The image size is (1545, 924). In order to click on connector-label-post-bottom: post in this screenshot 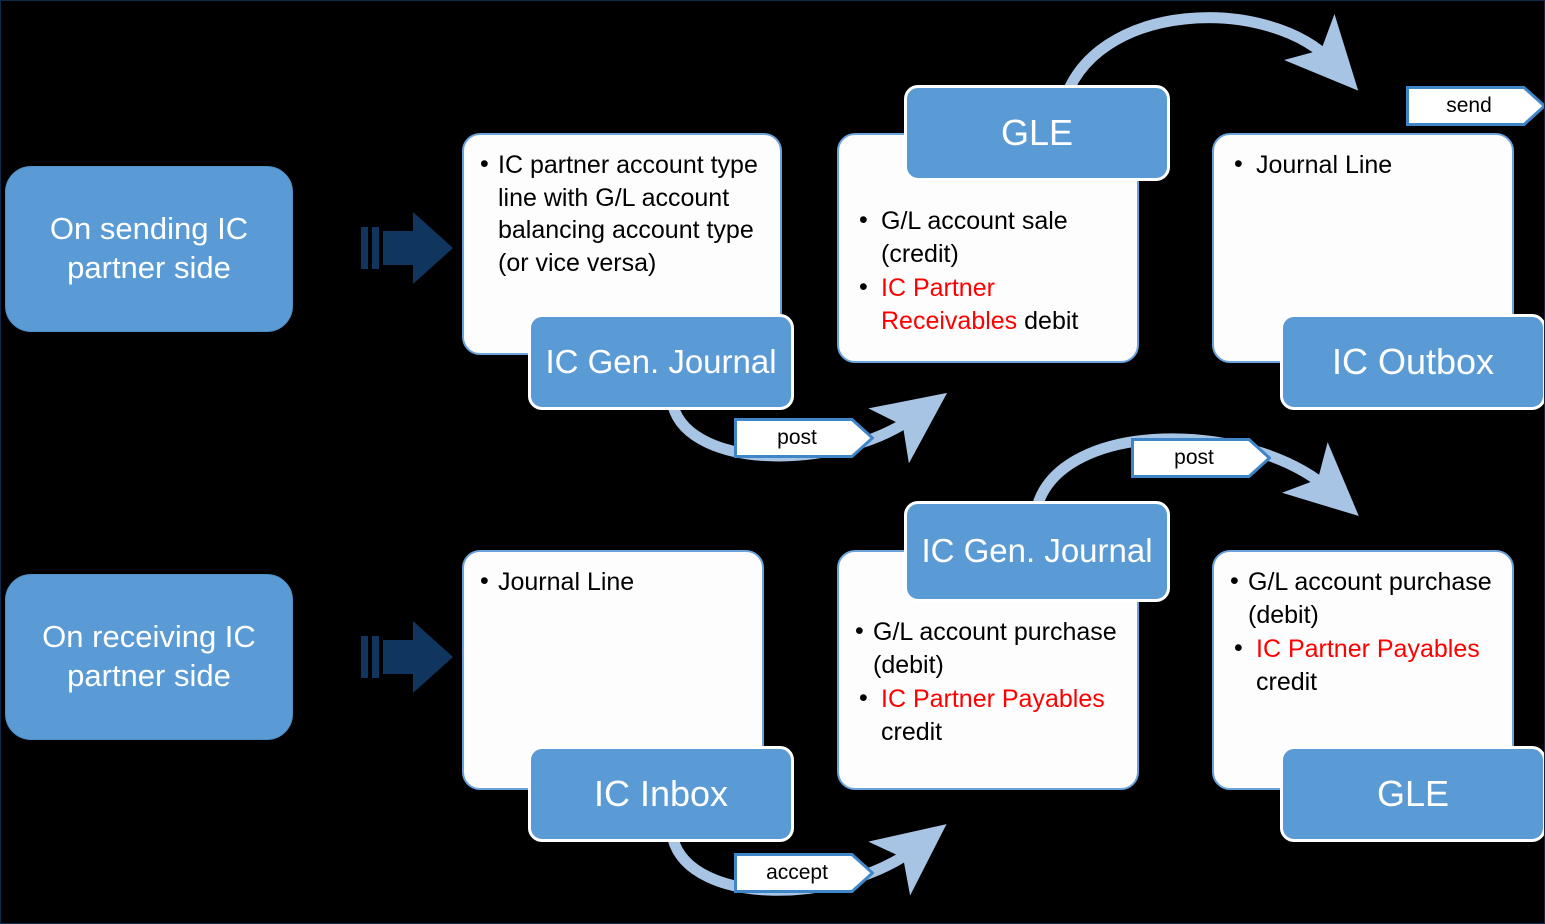, I will do `click(1201, 458)`.